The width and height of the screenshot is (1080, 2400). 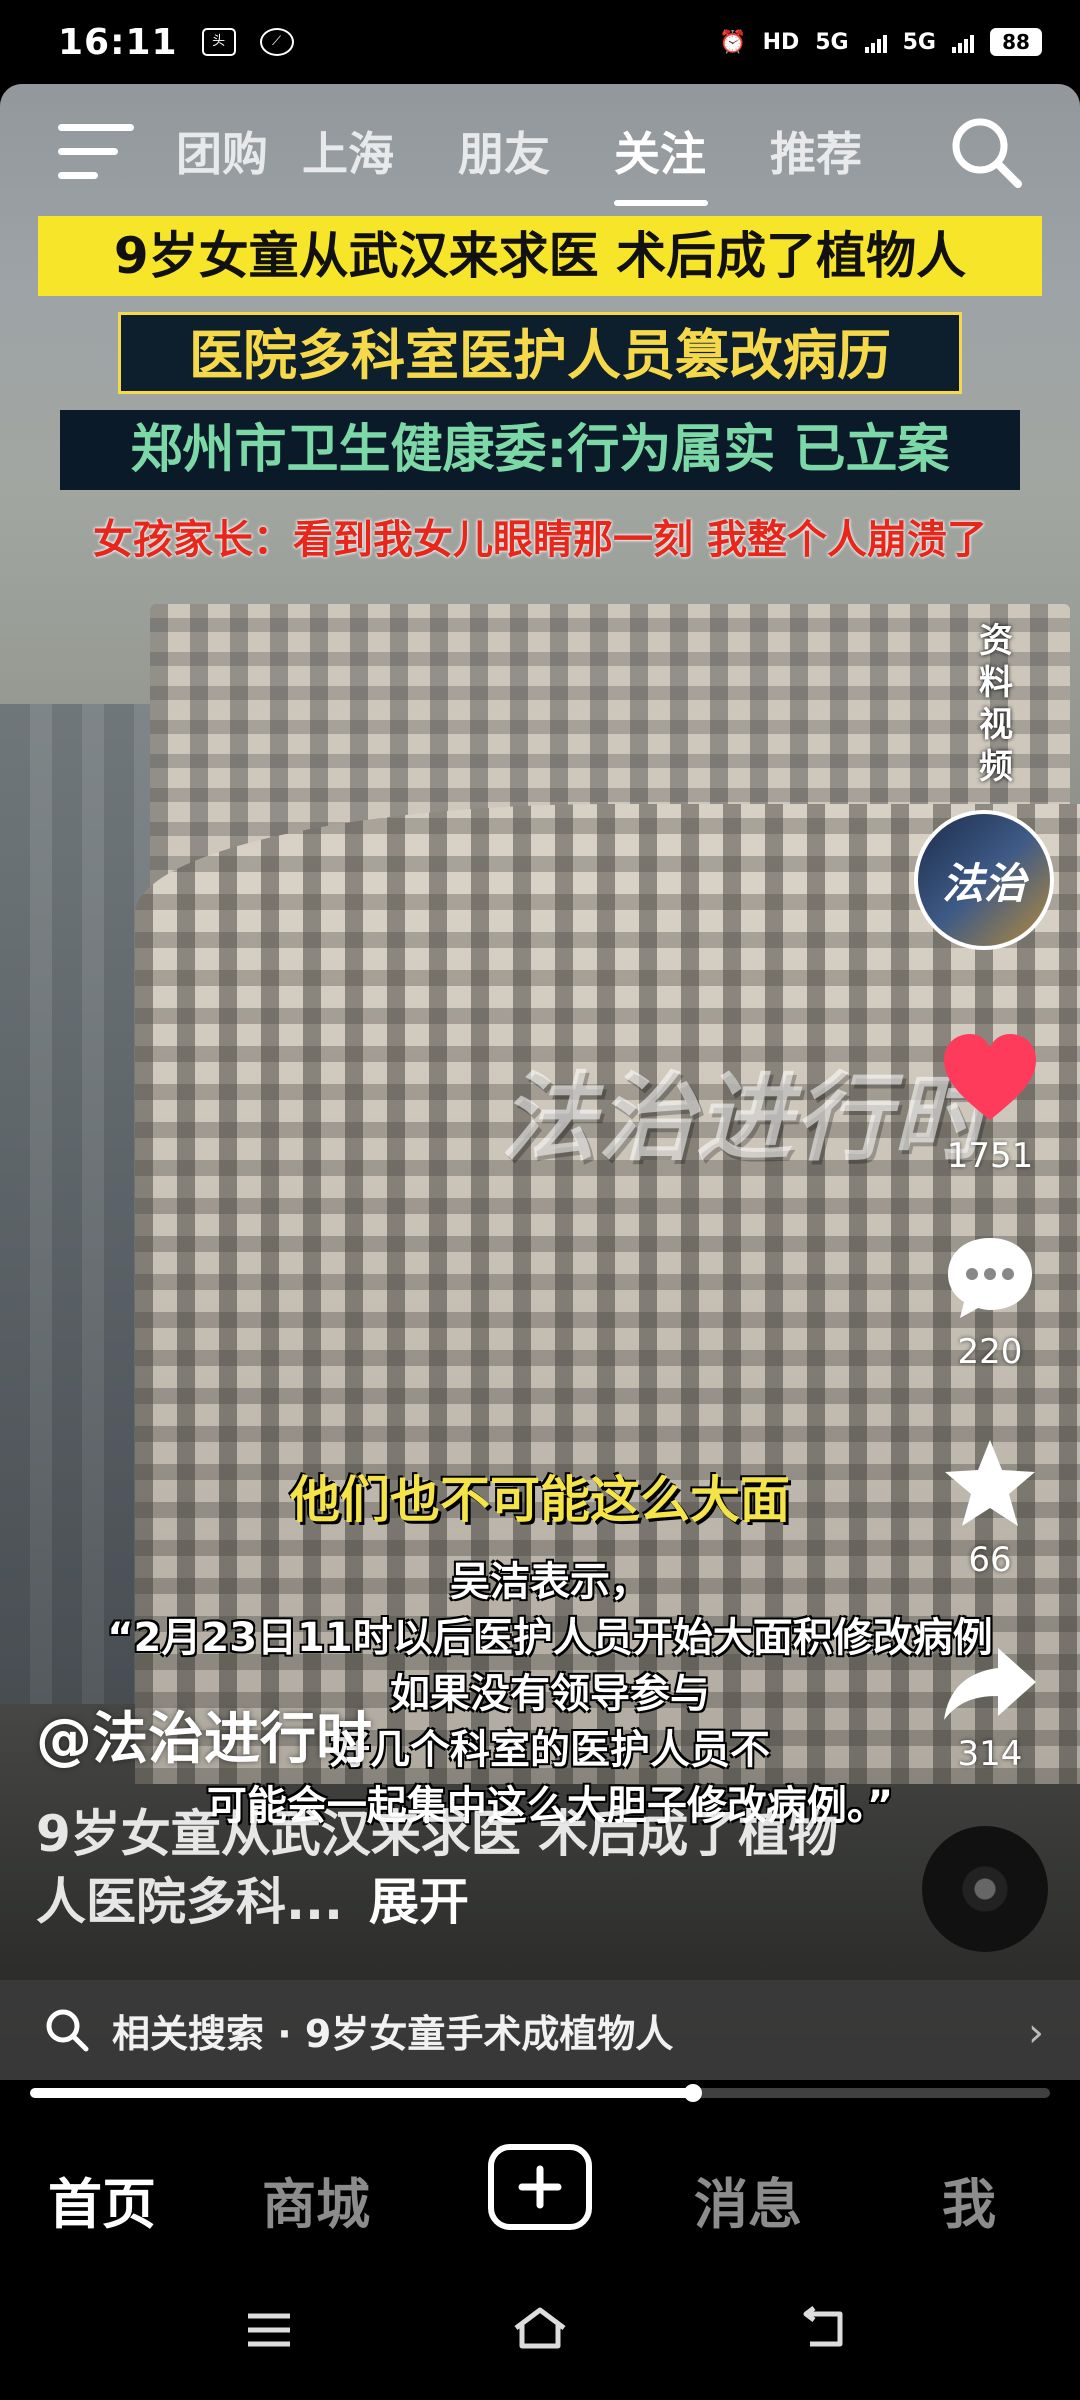 What do you see at coordinates (540, 353) in the screenshot?
I see `headline-2: 医院多科室医护人员篡改病历` at bounding box center [540, 353].